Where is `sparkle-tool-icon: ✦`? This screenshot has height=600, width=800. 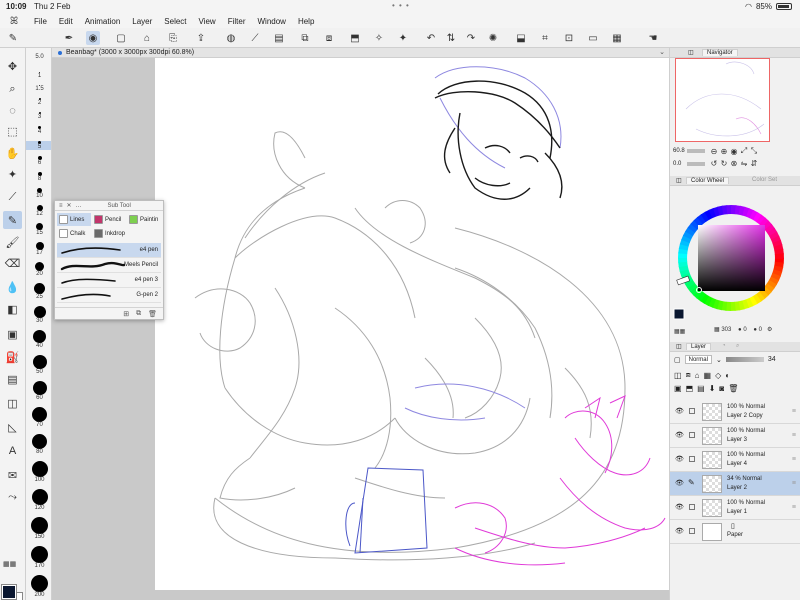 sparkle-tool-icon: ✦ is located at coordinates (12, 174).